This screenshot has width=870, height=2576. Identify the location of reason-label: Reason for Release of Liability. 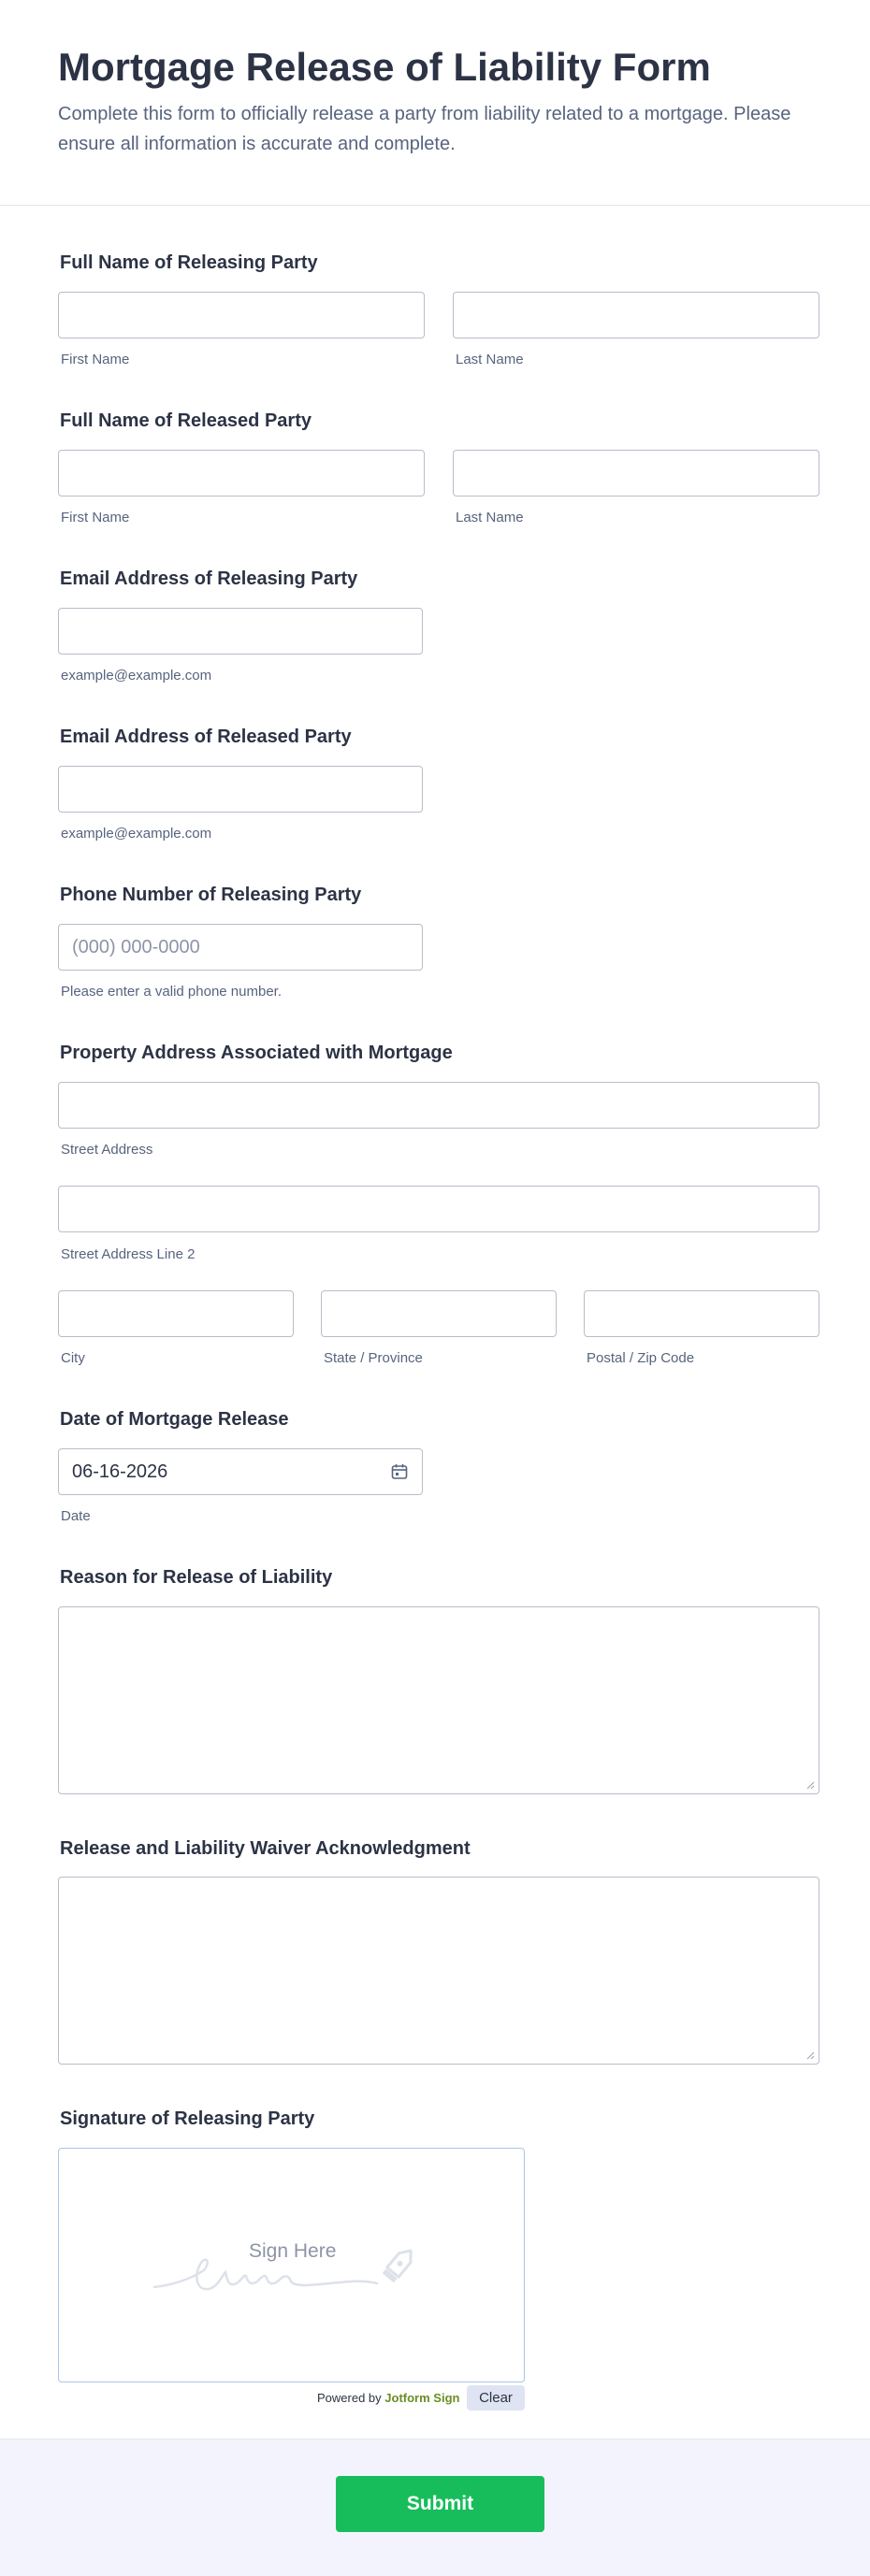
(196, 1577).